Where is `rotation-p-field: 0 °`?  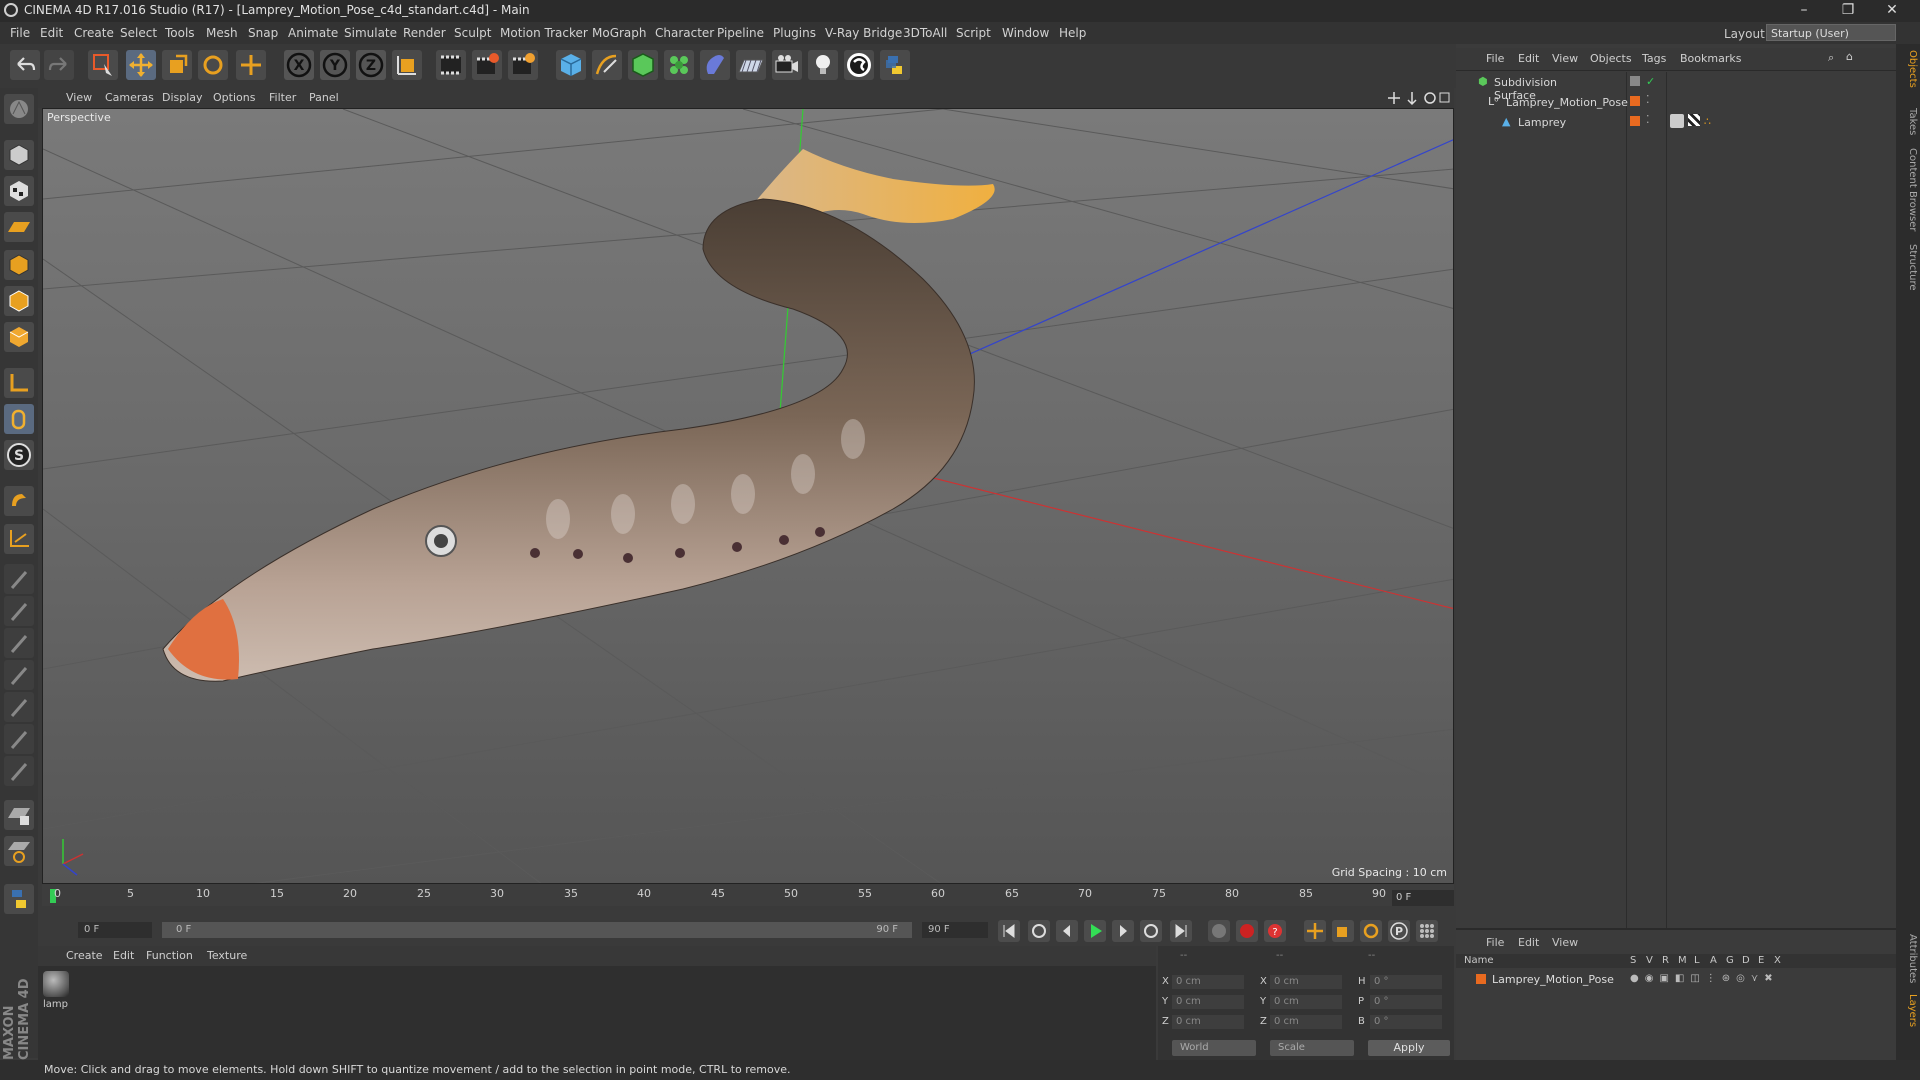
rotation-p-field: 0 ° is located at coordinates (1406, 1002).